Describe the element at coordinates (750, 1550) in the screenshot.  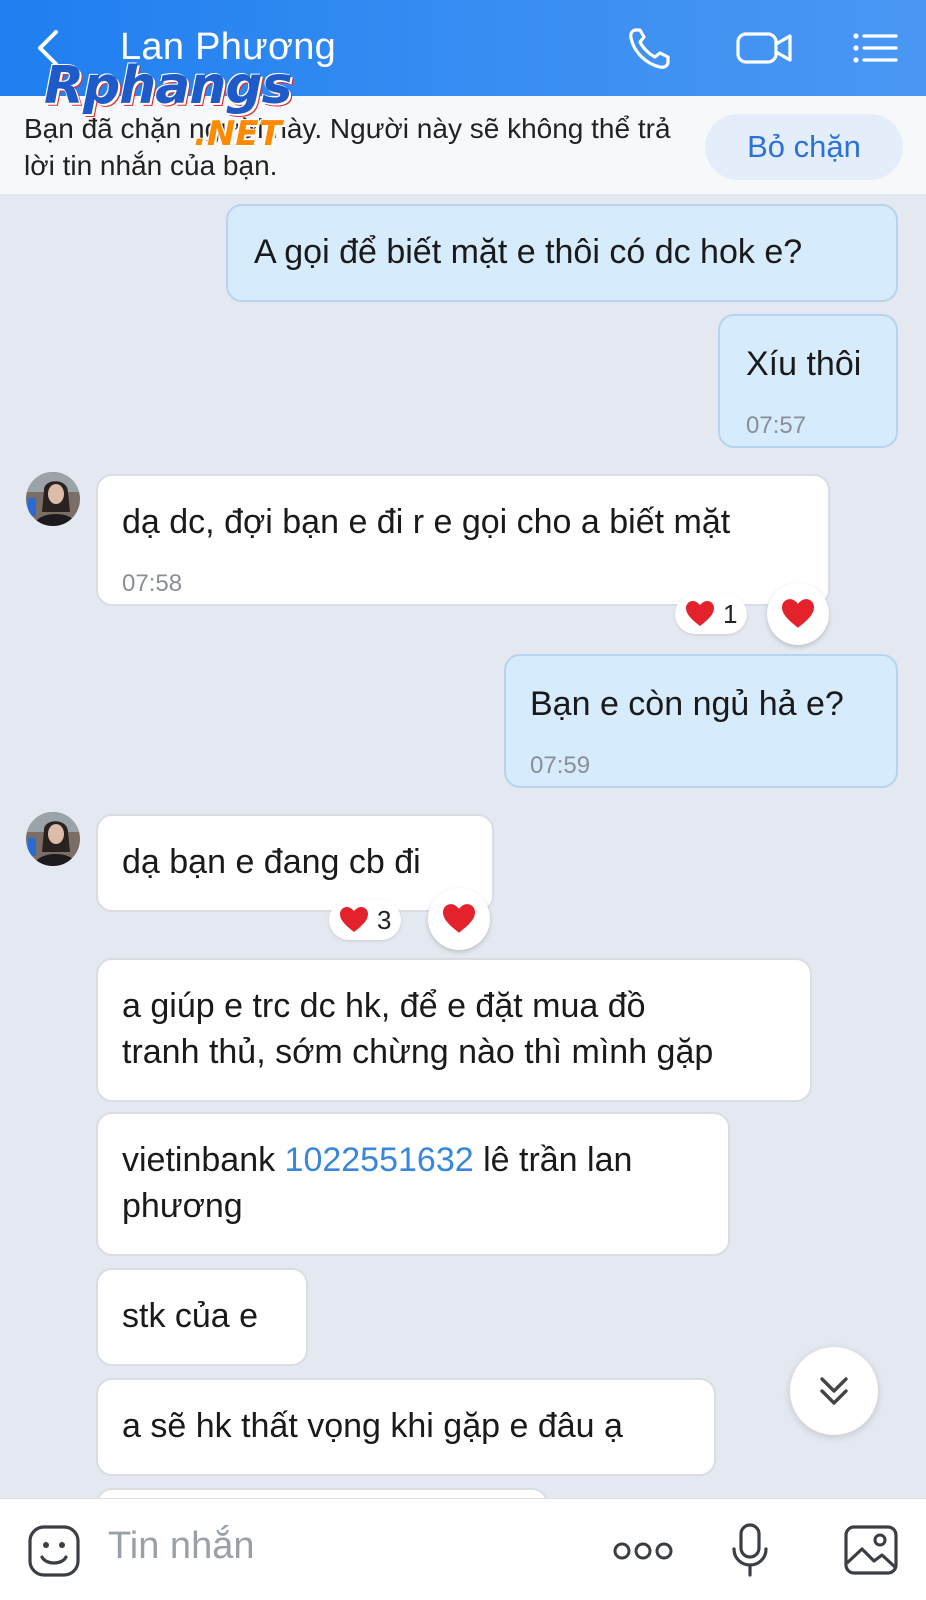
I see `microphone-icon` at that location.